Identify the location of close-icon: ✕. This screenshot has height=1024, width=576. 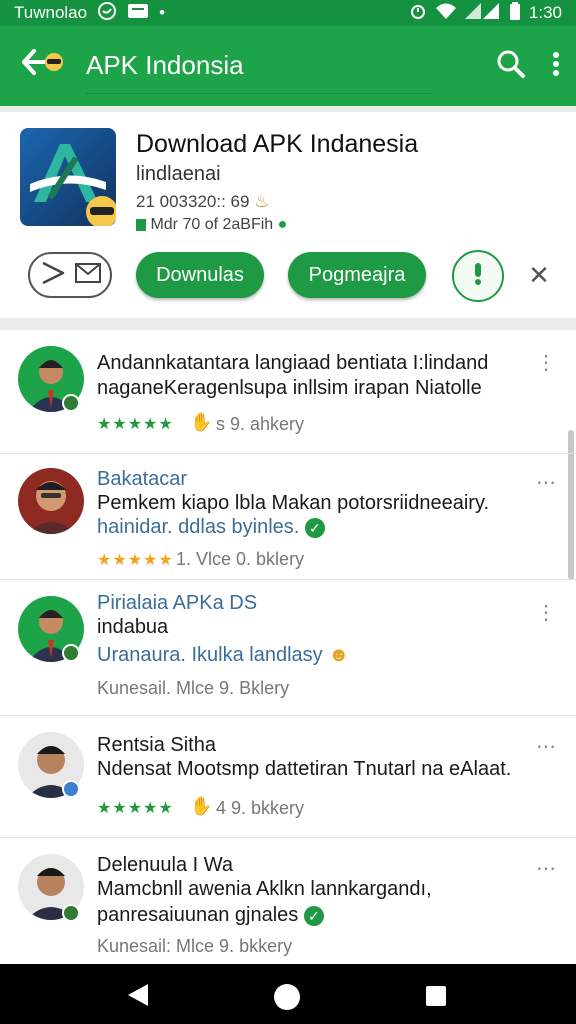
(539, 274).